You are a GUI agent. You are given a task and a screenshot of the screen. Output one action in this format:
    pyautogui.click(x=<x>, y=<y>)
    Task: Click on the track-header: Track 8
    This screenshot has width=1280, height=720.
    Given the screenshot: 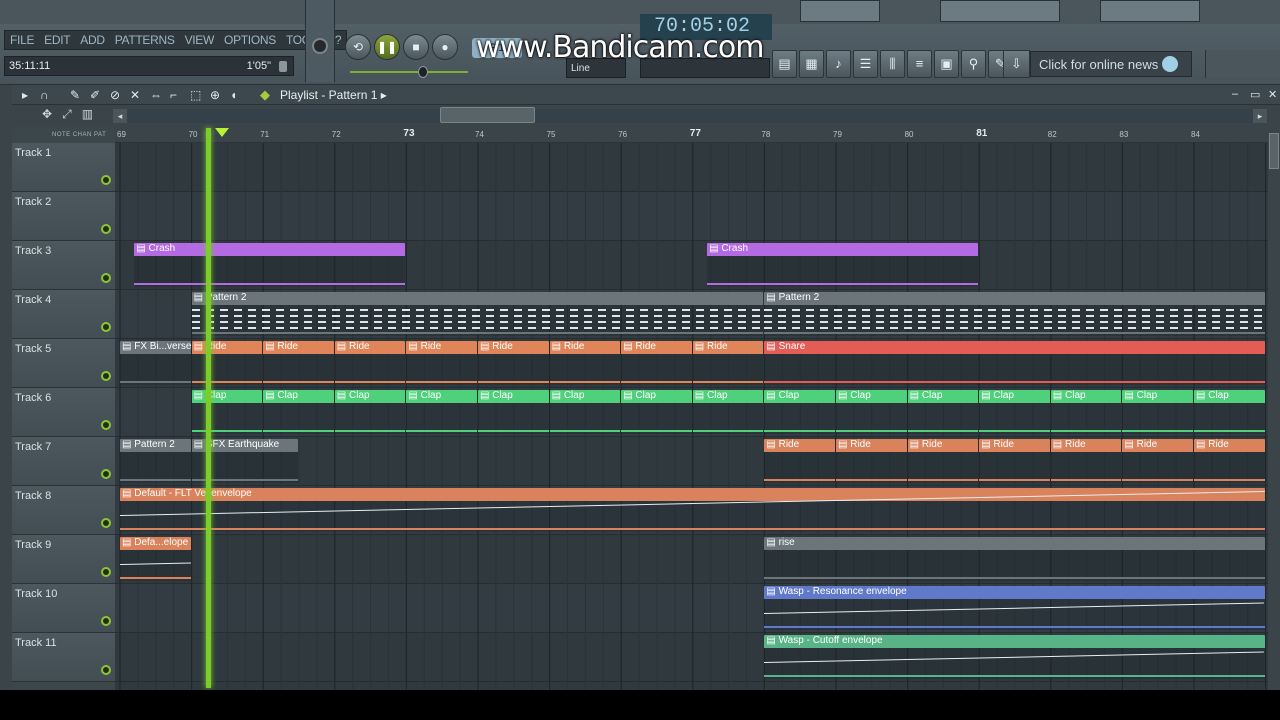 What is the action you would take?
    pyautogui.click(x=63, y=510)
    